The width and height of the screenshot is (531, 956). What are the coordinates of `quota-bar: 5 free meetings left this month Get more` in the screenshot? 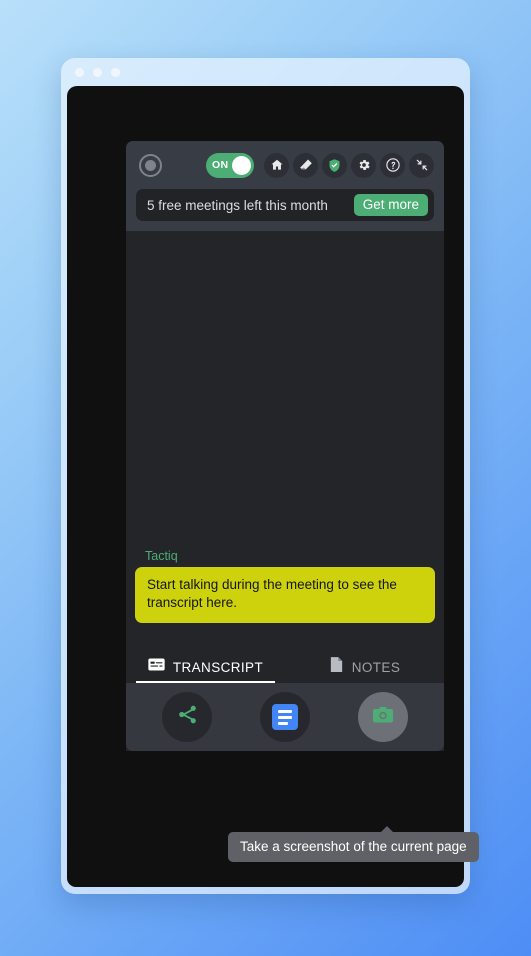 It's located at (285, 205).